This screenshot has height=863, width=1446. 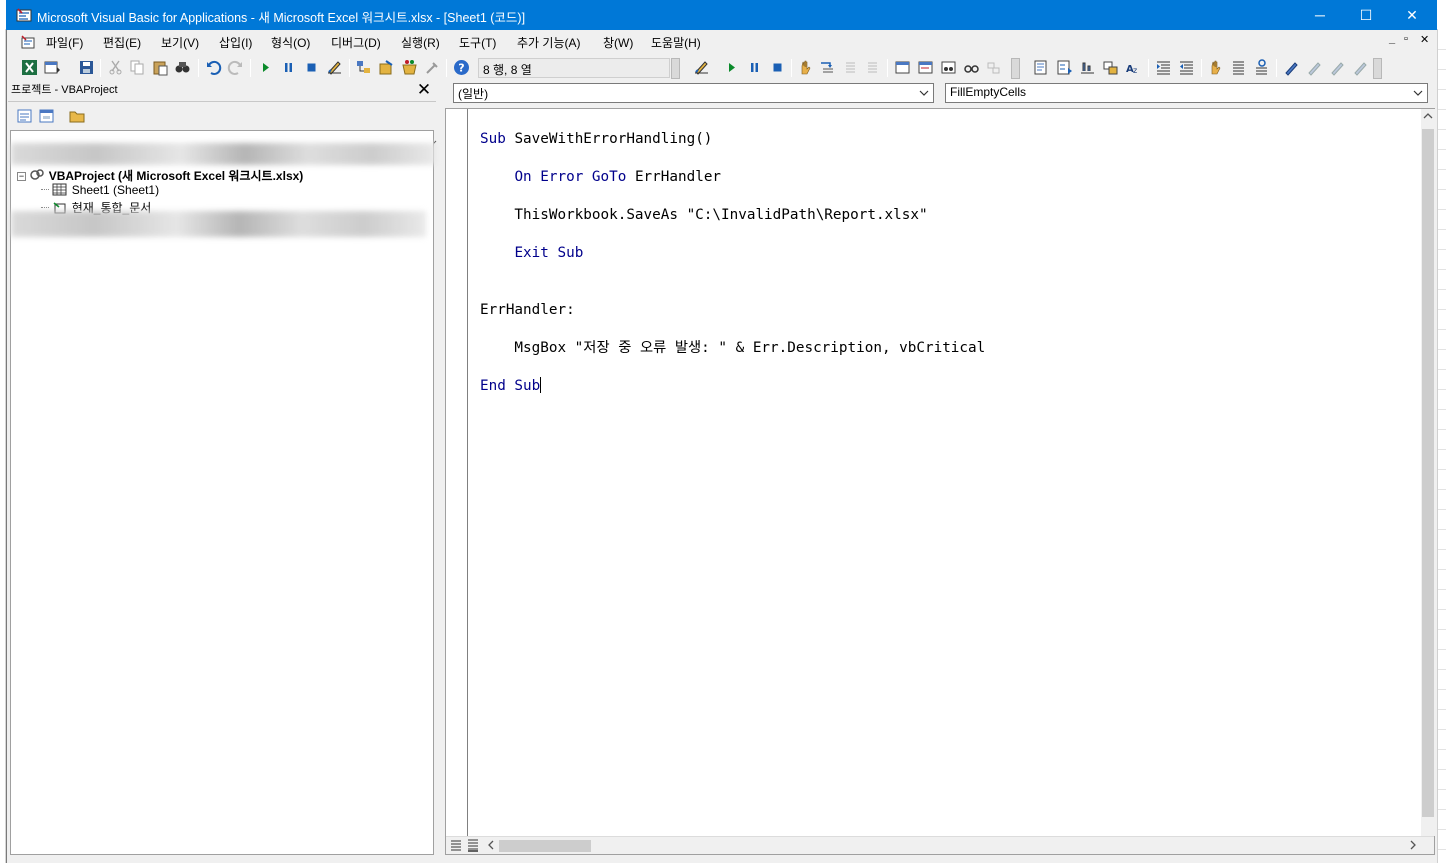 What do you see at coordinates (1291, 67) in the screenshot?
I see `toggle-bookmark-icon` at bounding box center [1291, 67].